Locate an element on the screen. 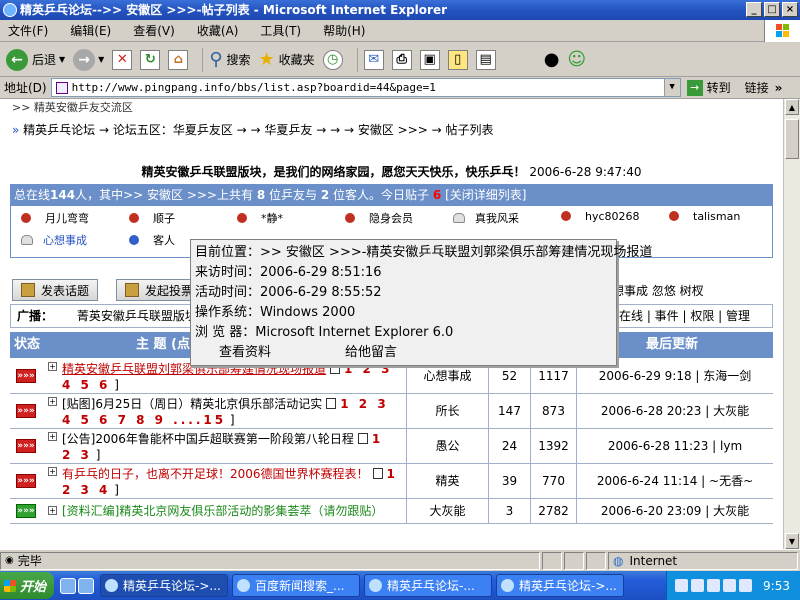  maximize-button: □ is located at coordinates (772, 9).